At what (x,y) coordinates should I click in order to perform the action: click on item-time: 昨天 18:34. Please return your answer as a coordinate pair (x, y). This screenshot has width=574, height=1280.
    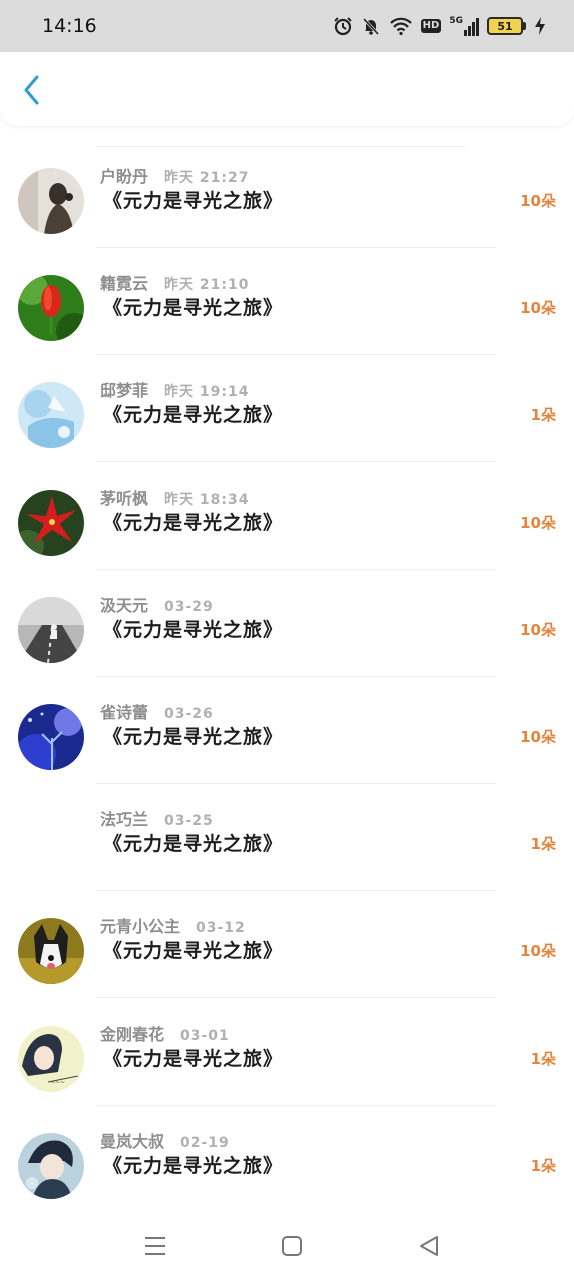
    Looking at the image, I should click on (207, 499).